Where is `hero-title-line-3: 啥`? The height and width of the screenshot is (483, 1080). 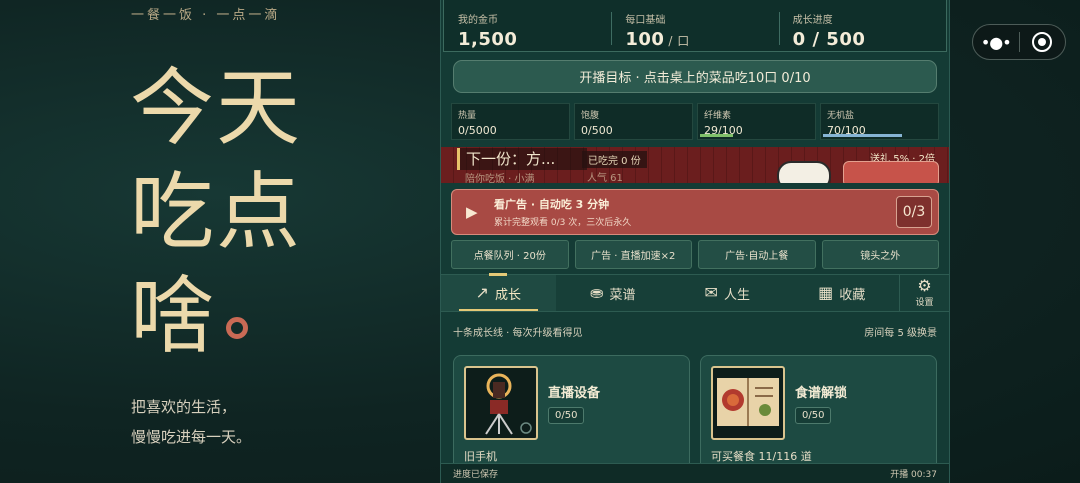 hero-title-line-3: 啥 is located at coordinates (173, 316).